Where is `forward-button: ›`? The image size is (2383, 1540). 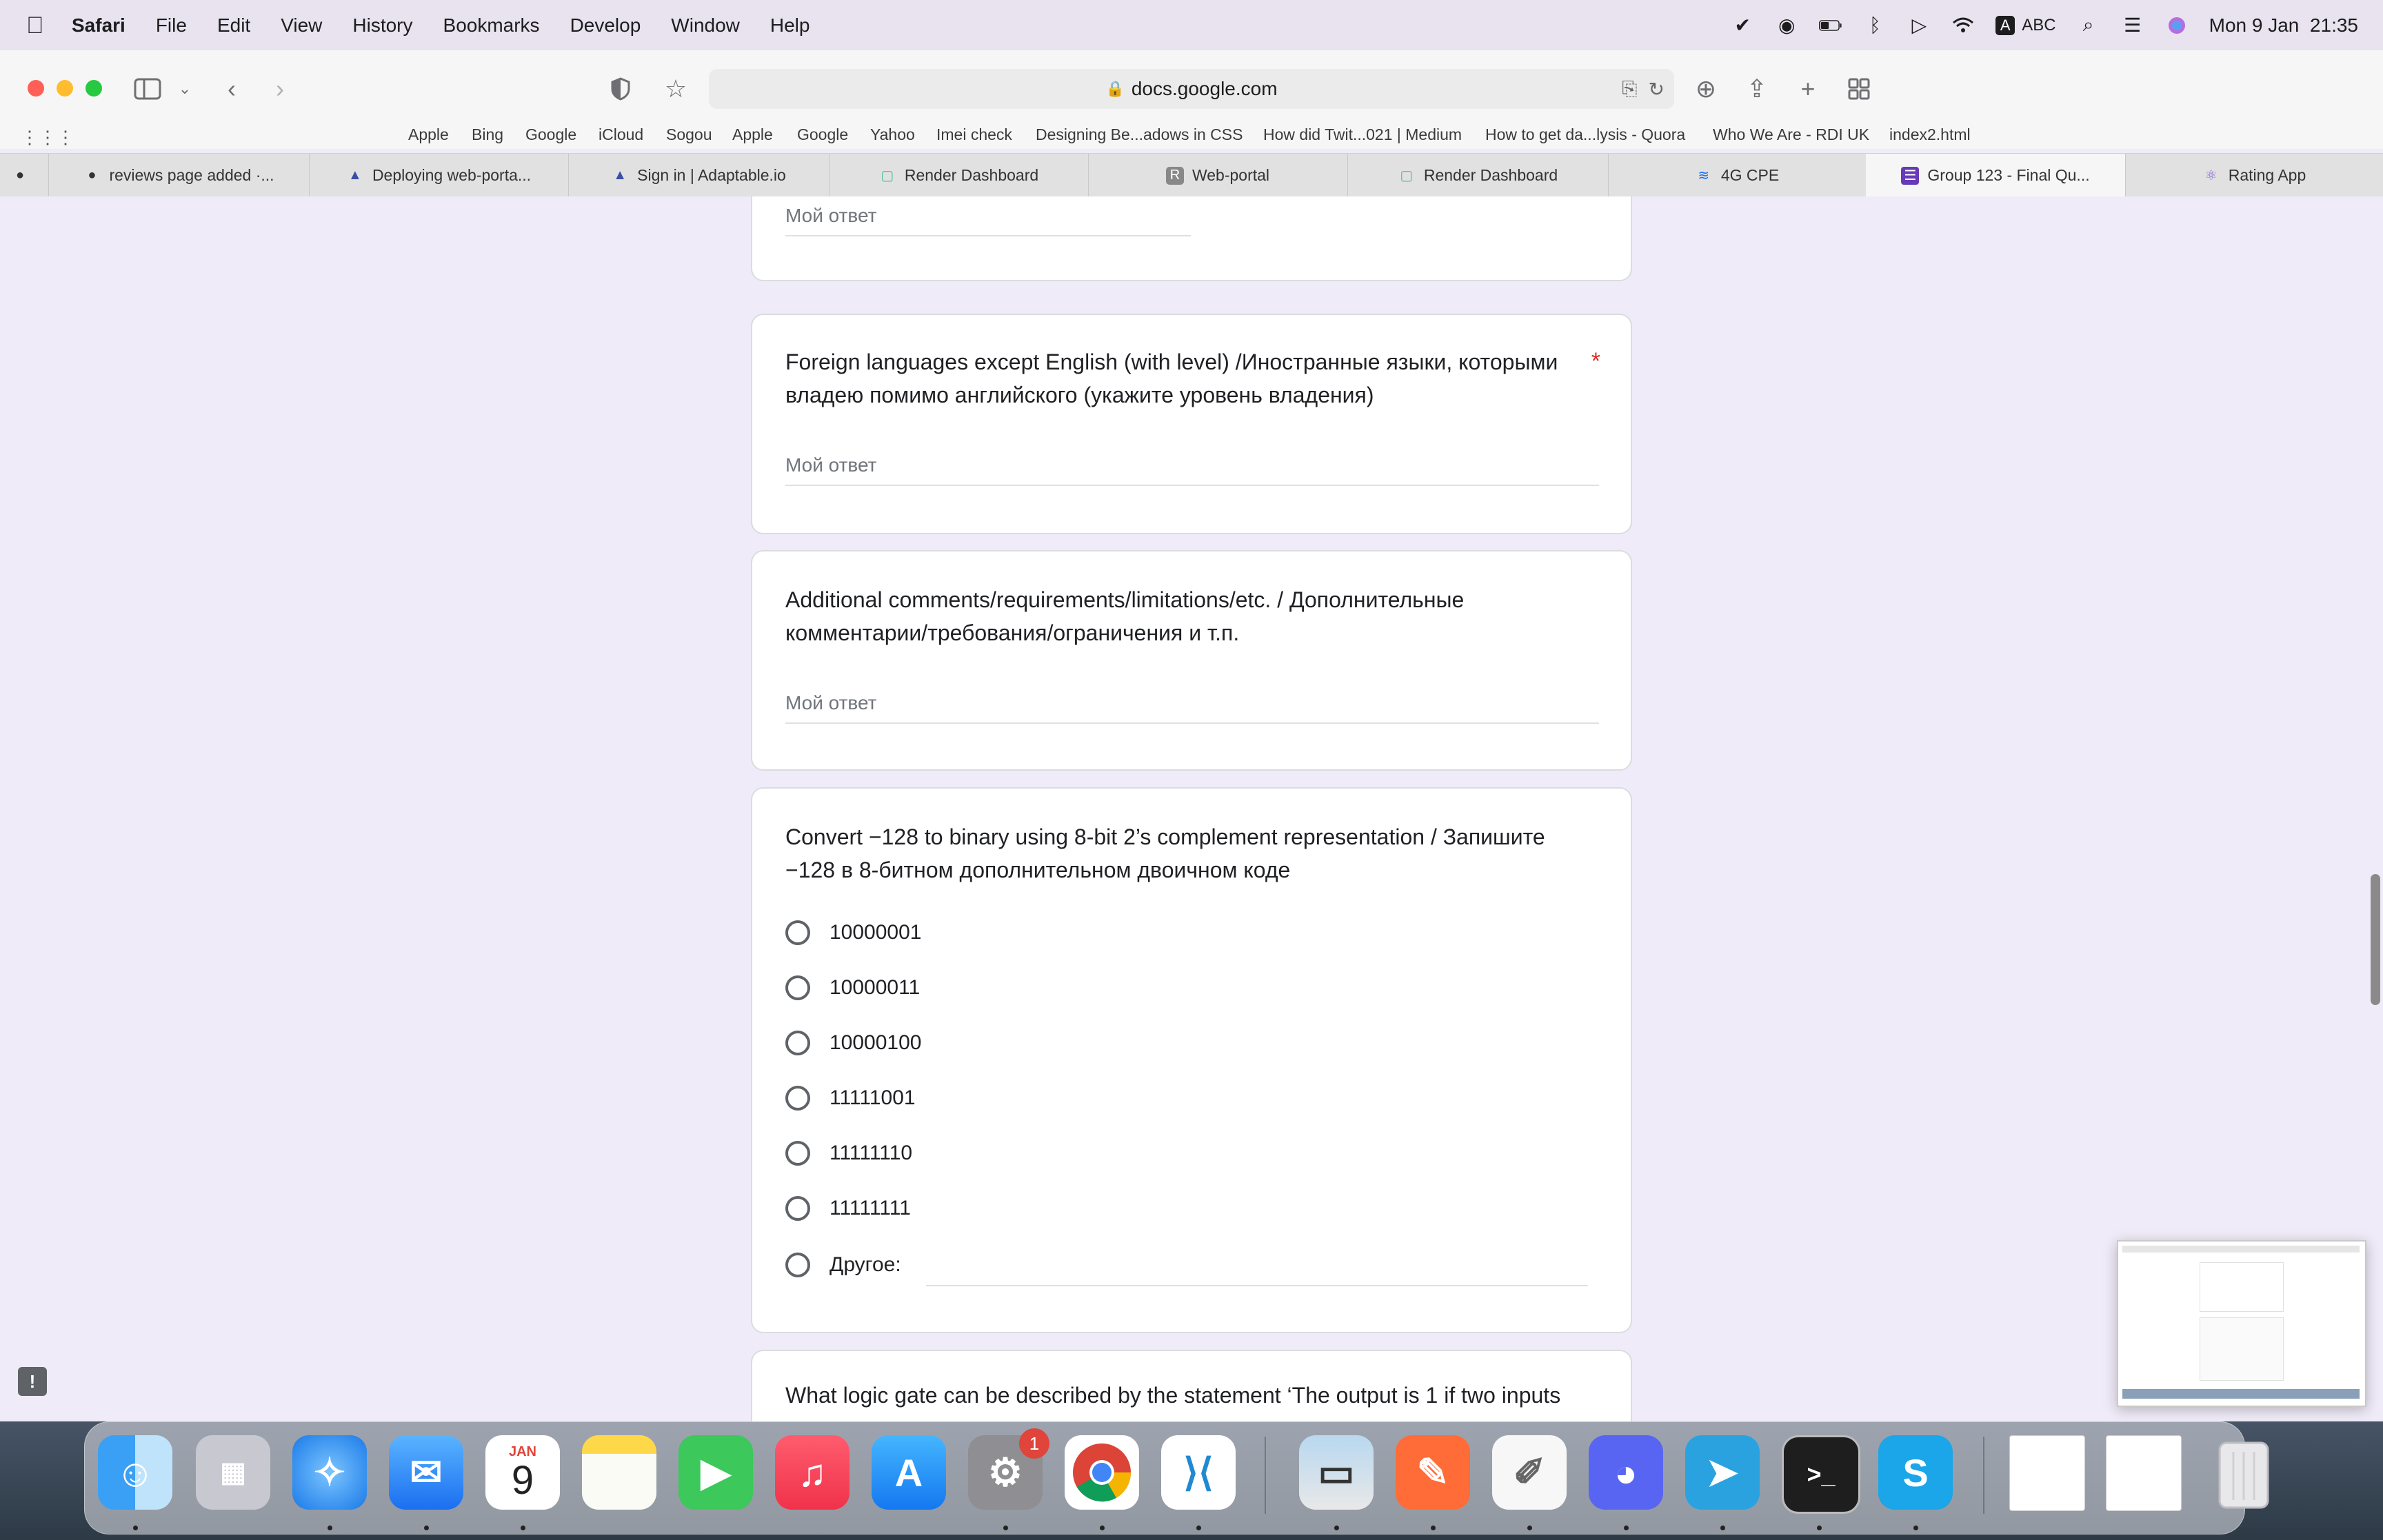
forward-button: › is located at coordinates (280, 89).